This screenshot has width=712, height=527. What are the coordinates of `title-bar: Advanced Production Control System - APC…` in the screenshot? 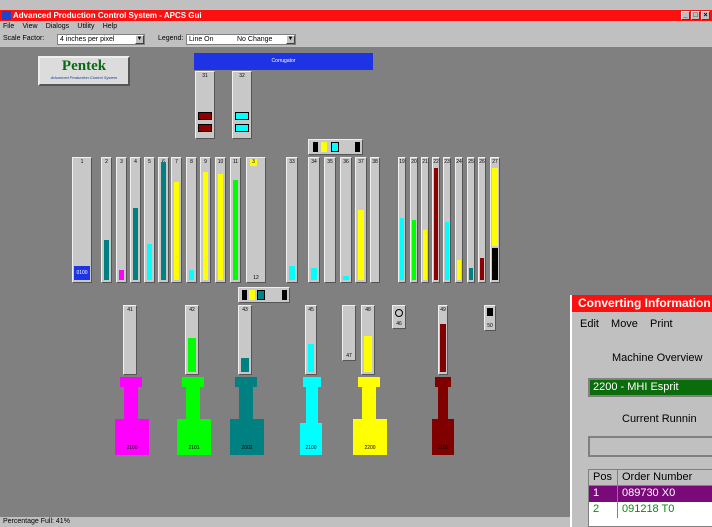 It's located at (356, 15).